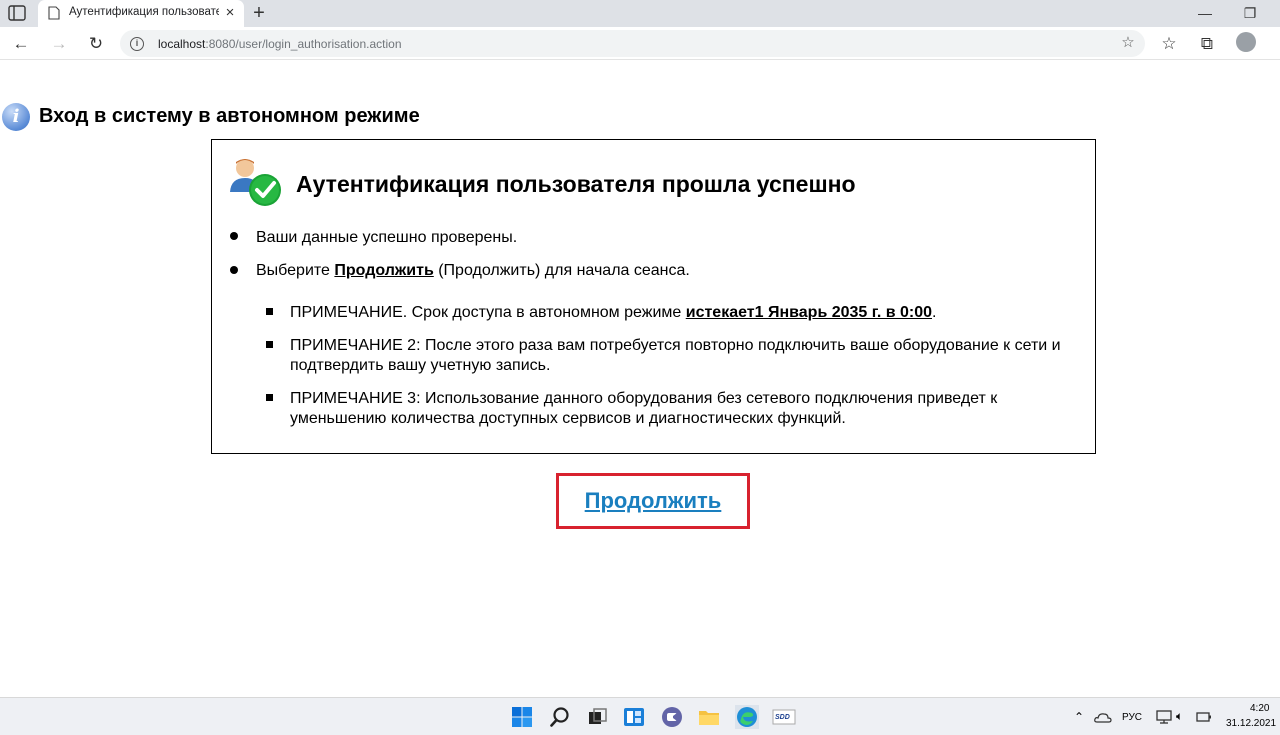 This screenshot has width=1280, height=735. Describe the element at coordinates (1128, 43) in the screenshot. I see `add-favorite-icon: ☆` at that location.